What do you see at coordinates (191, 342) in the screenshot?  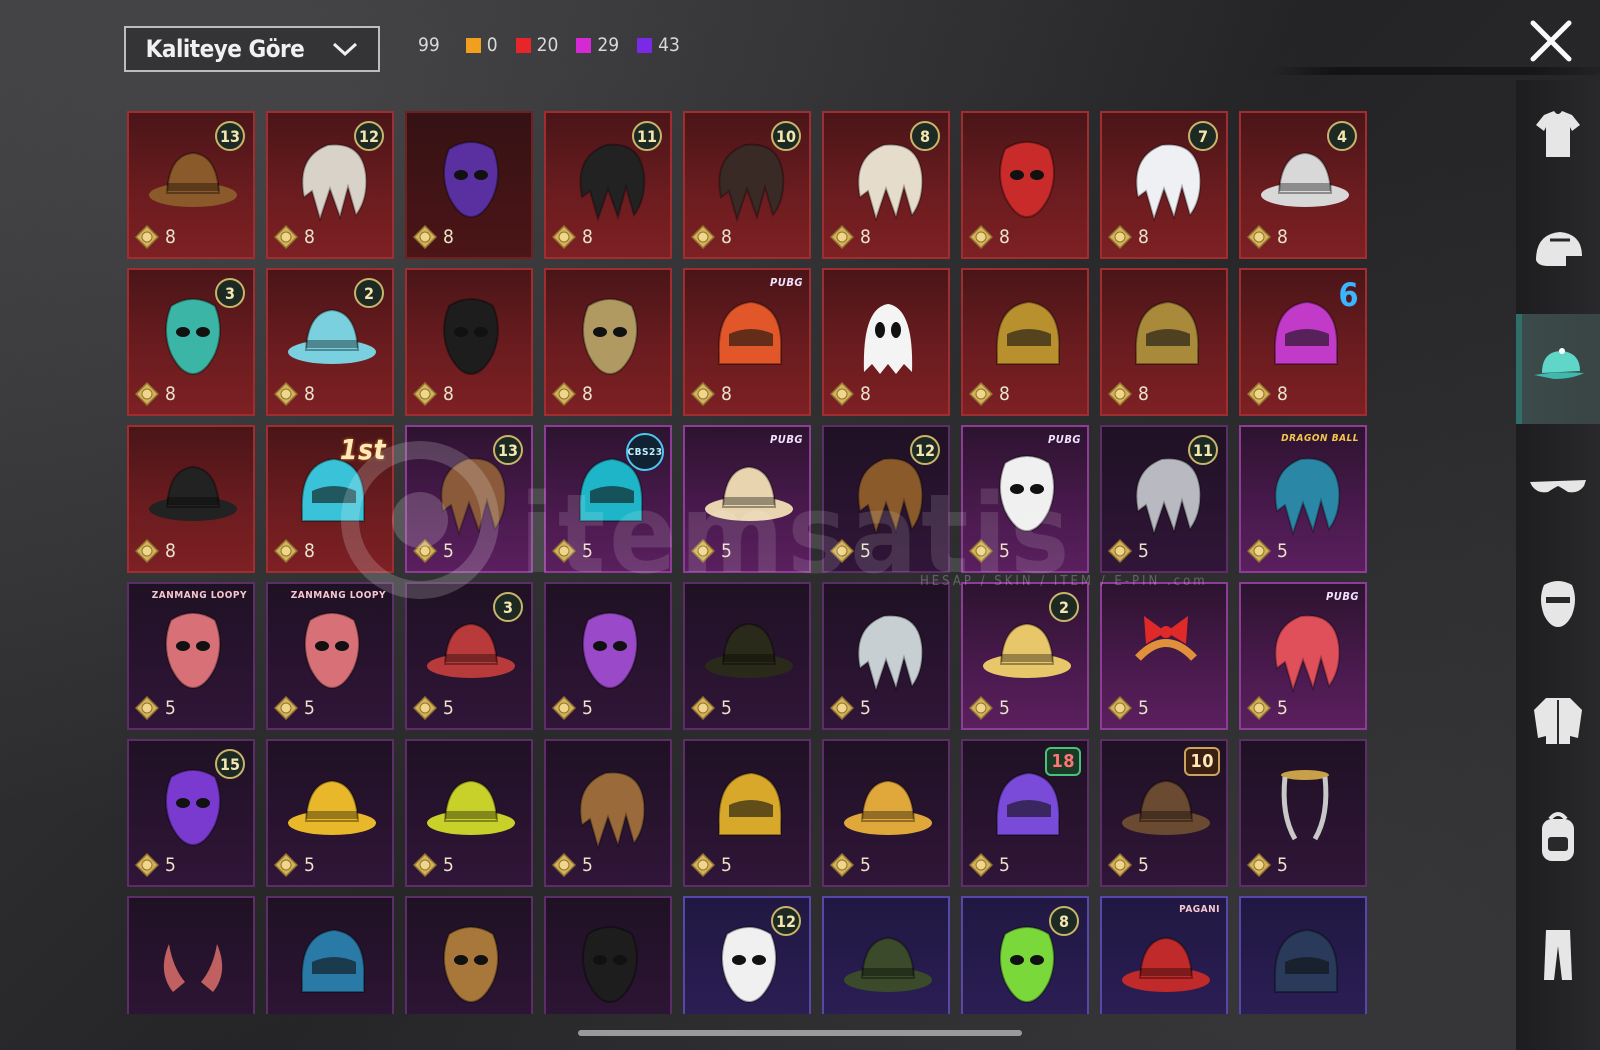 I see `item-card: 38` at bounding box center [191, 342].